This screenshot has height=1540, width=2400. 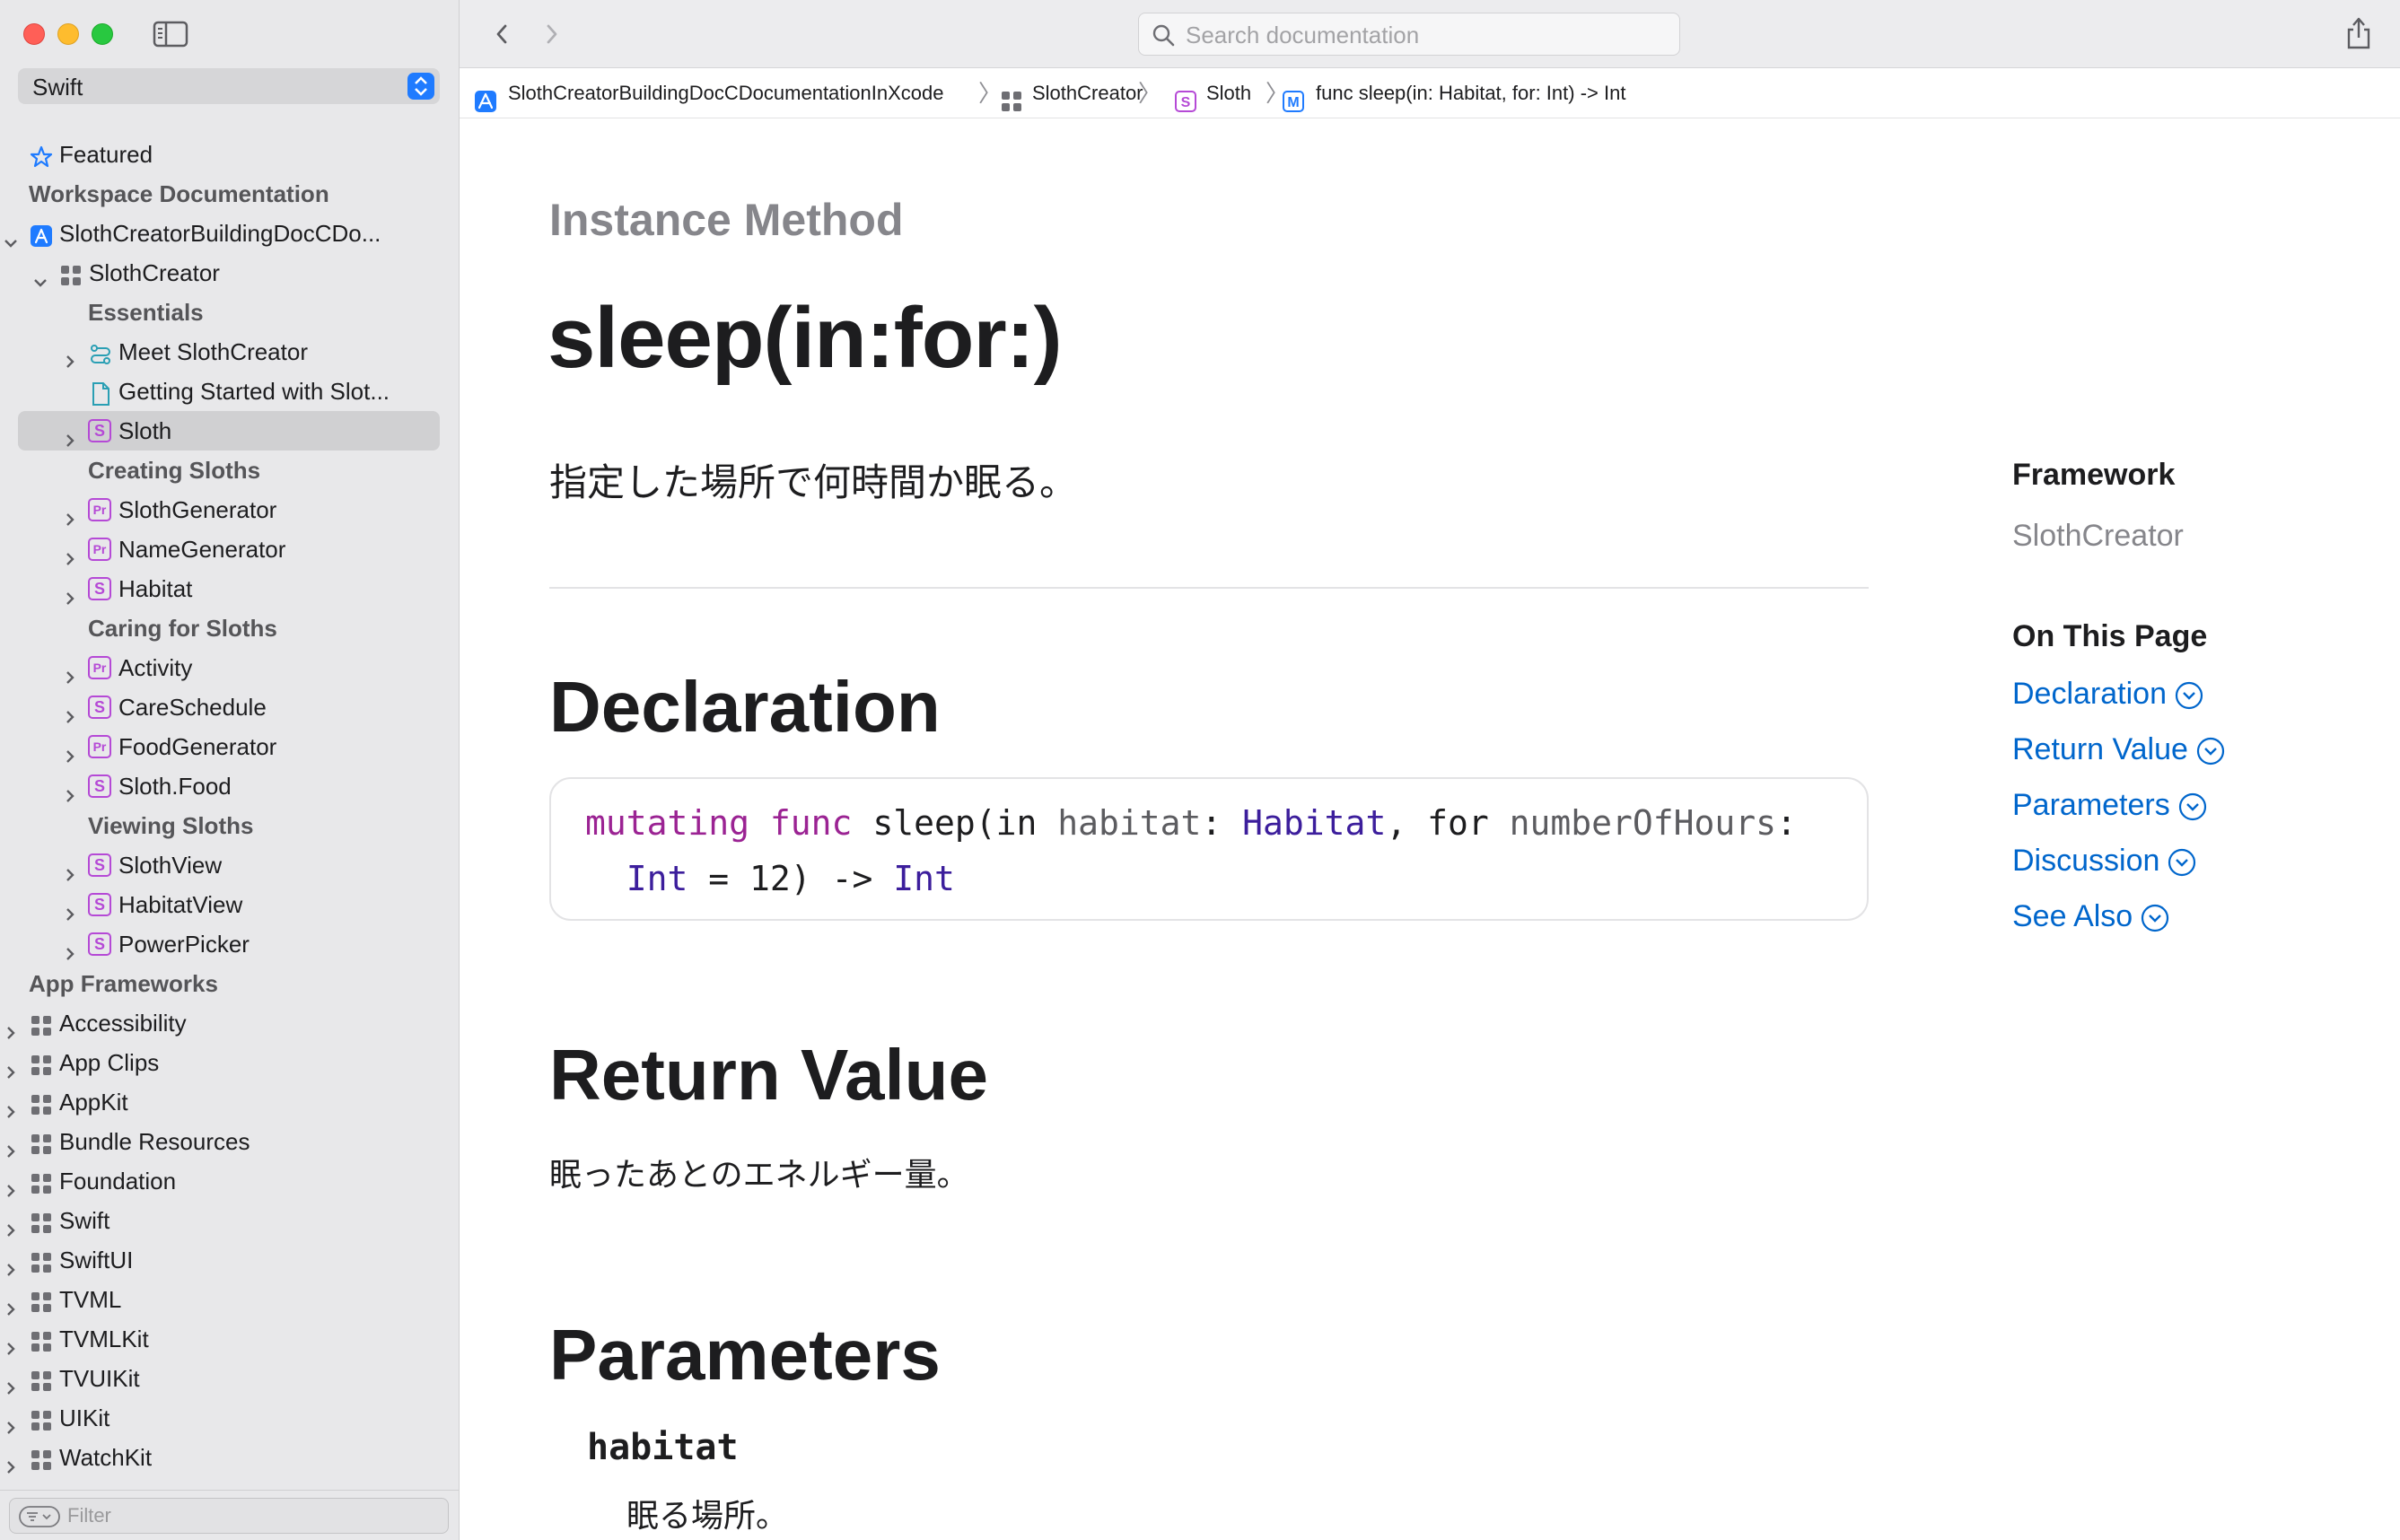 What do you see at coordinates (68, 34) in the screenshot?
I see `minimize-window-button` at bounding box center [68, 34].